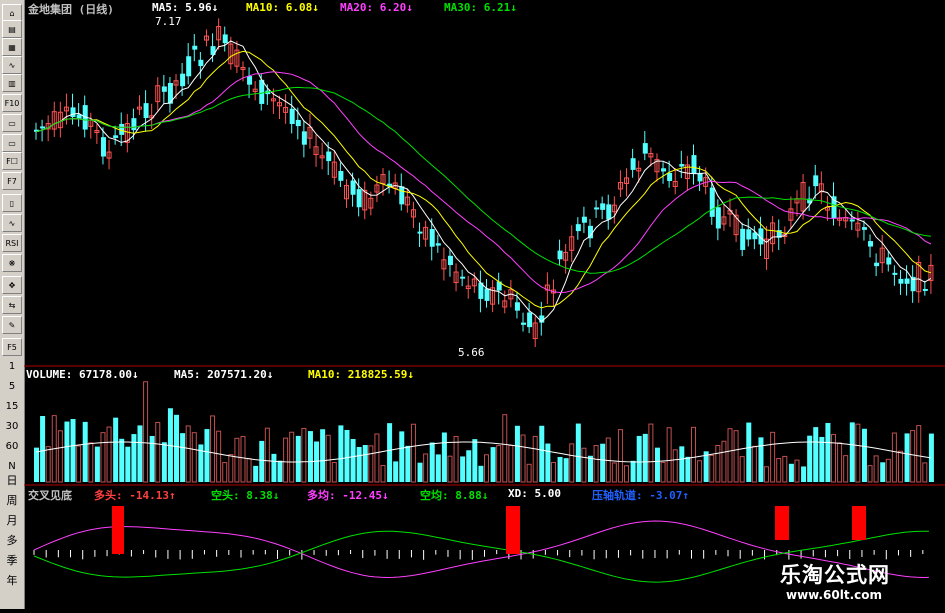 The height and width of the screenshot is (613, 945). Describe the element at coordinates (12, 243) in the screenshot. I see `toolbar-rsi-button: RSI` at that location.